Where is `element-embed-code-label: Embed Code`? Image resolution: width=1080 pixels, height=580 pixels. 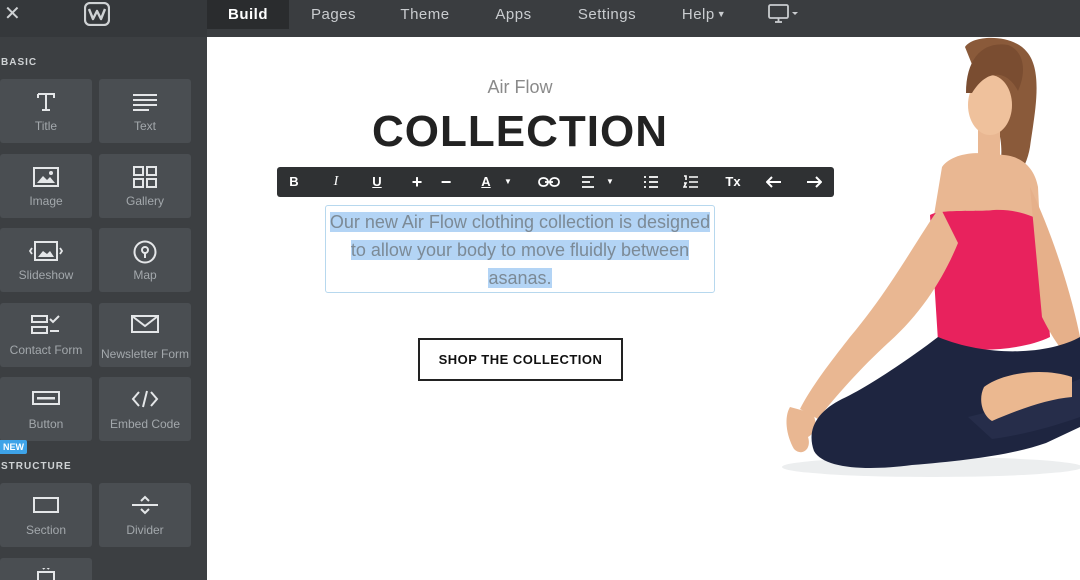
element-embed-code-label: Embed Code is located at coordinates (145, 424).